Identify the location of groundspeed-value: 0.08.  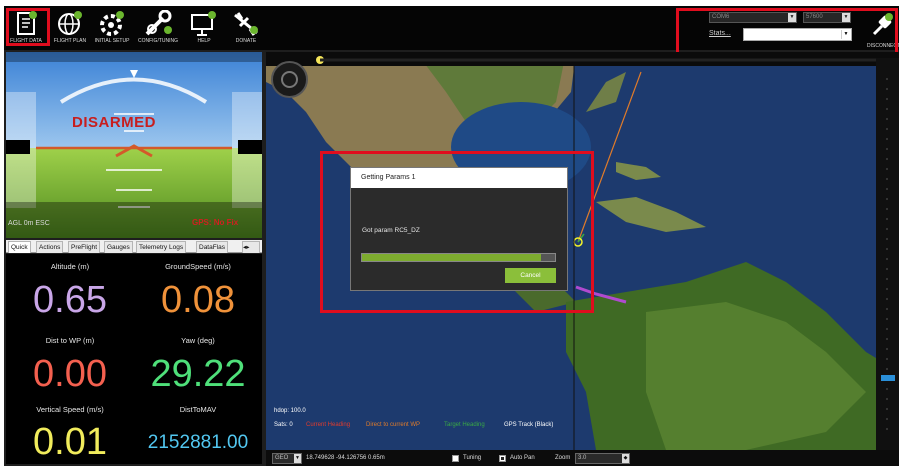
(198, 300).